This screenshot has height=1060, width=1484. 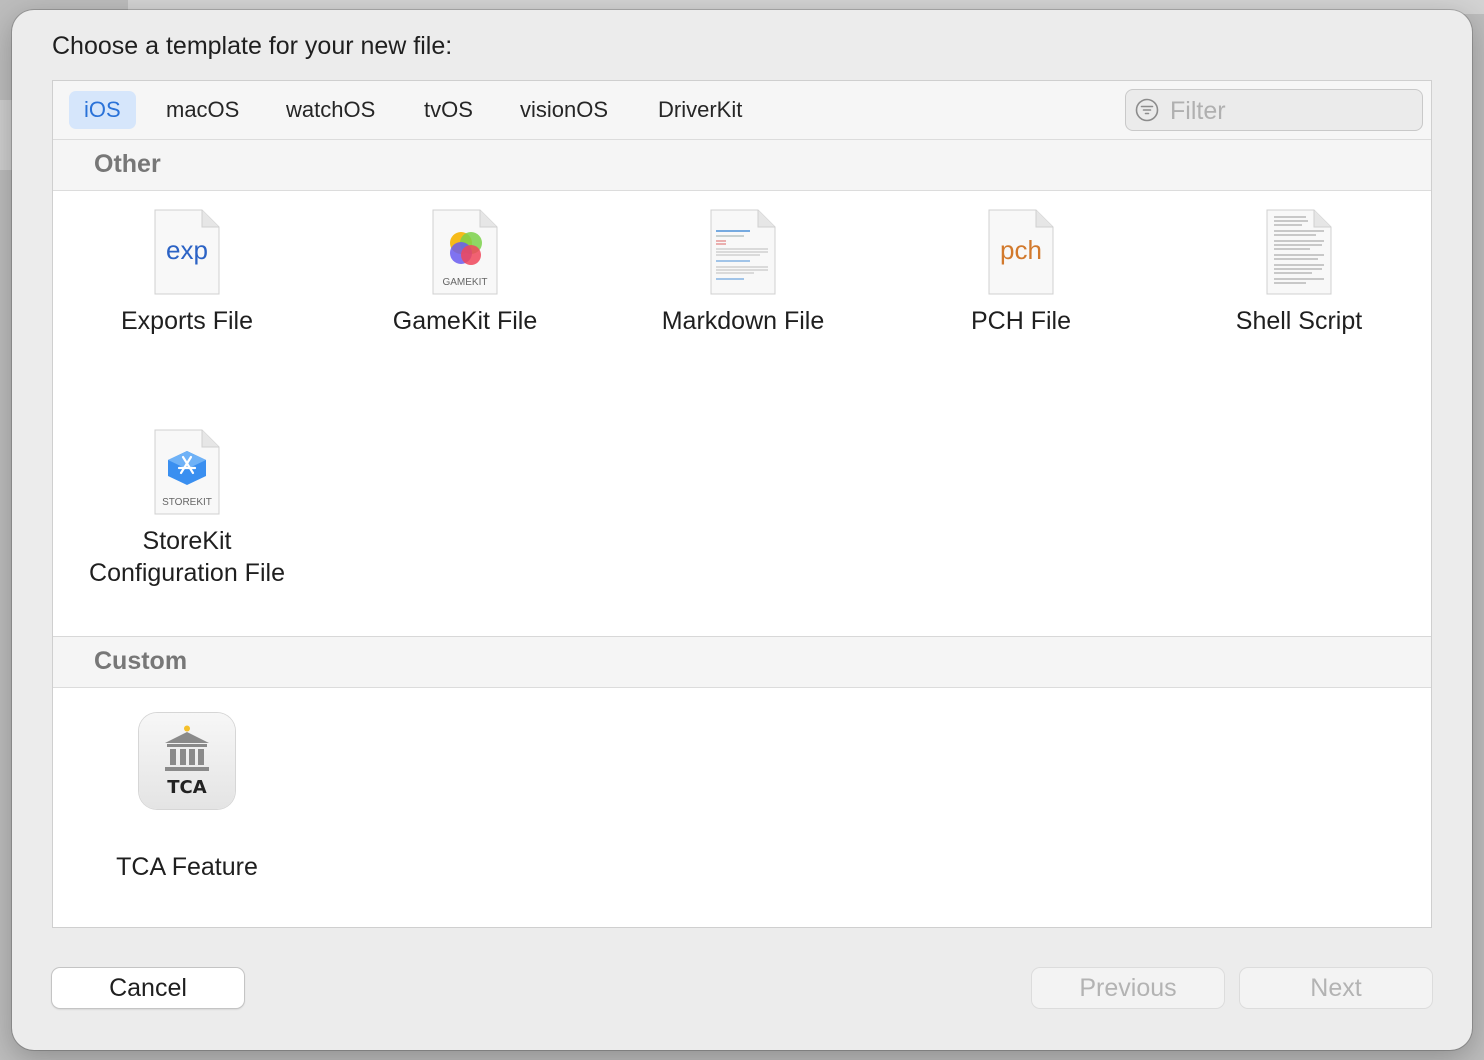 I want to click on section-header-other: Other, so click(x=742, y=165).